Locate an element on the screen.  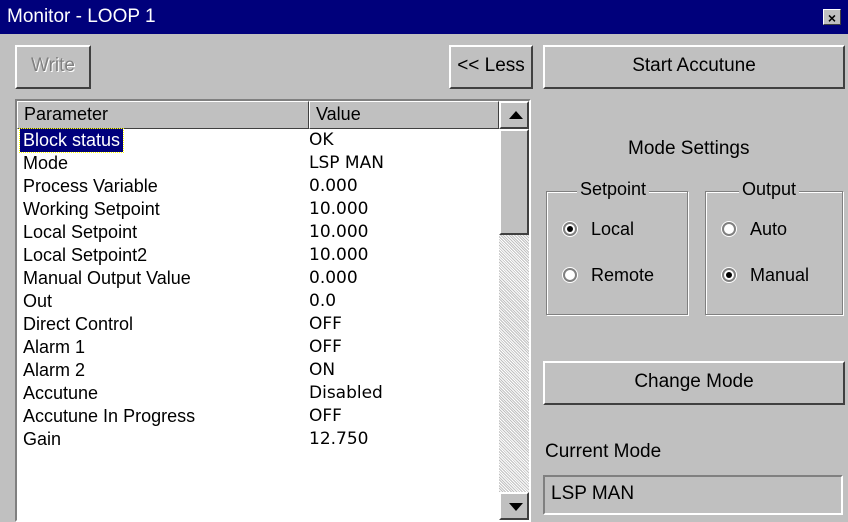
row-parameter: Out is located at coordinates (38, 301).